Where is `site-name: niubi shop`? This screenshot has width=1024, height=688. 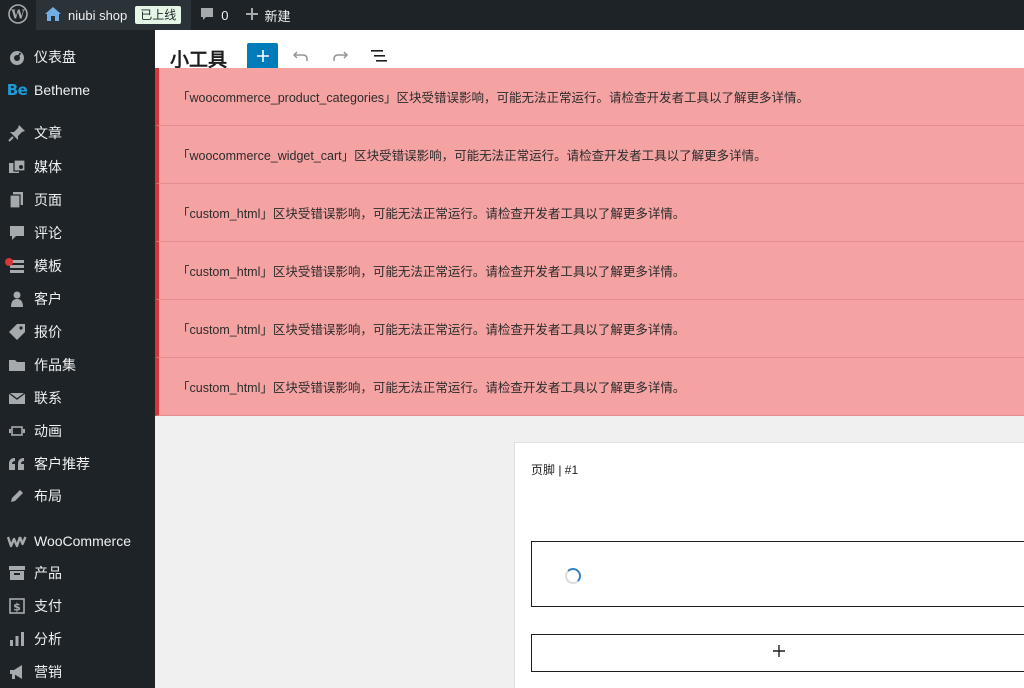
site-name: niubi shop is located at coordinates (98, 15).